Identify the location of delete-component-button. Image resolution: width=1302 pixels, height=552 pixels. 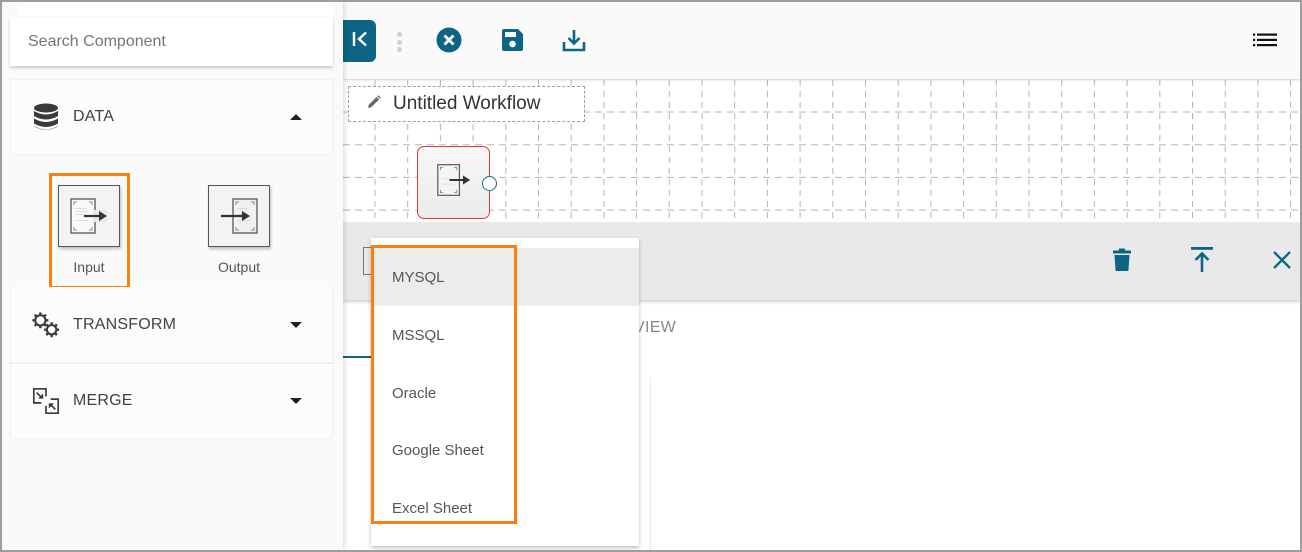
(1122, 262).